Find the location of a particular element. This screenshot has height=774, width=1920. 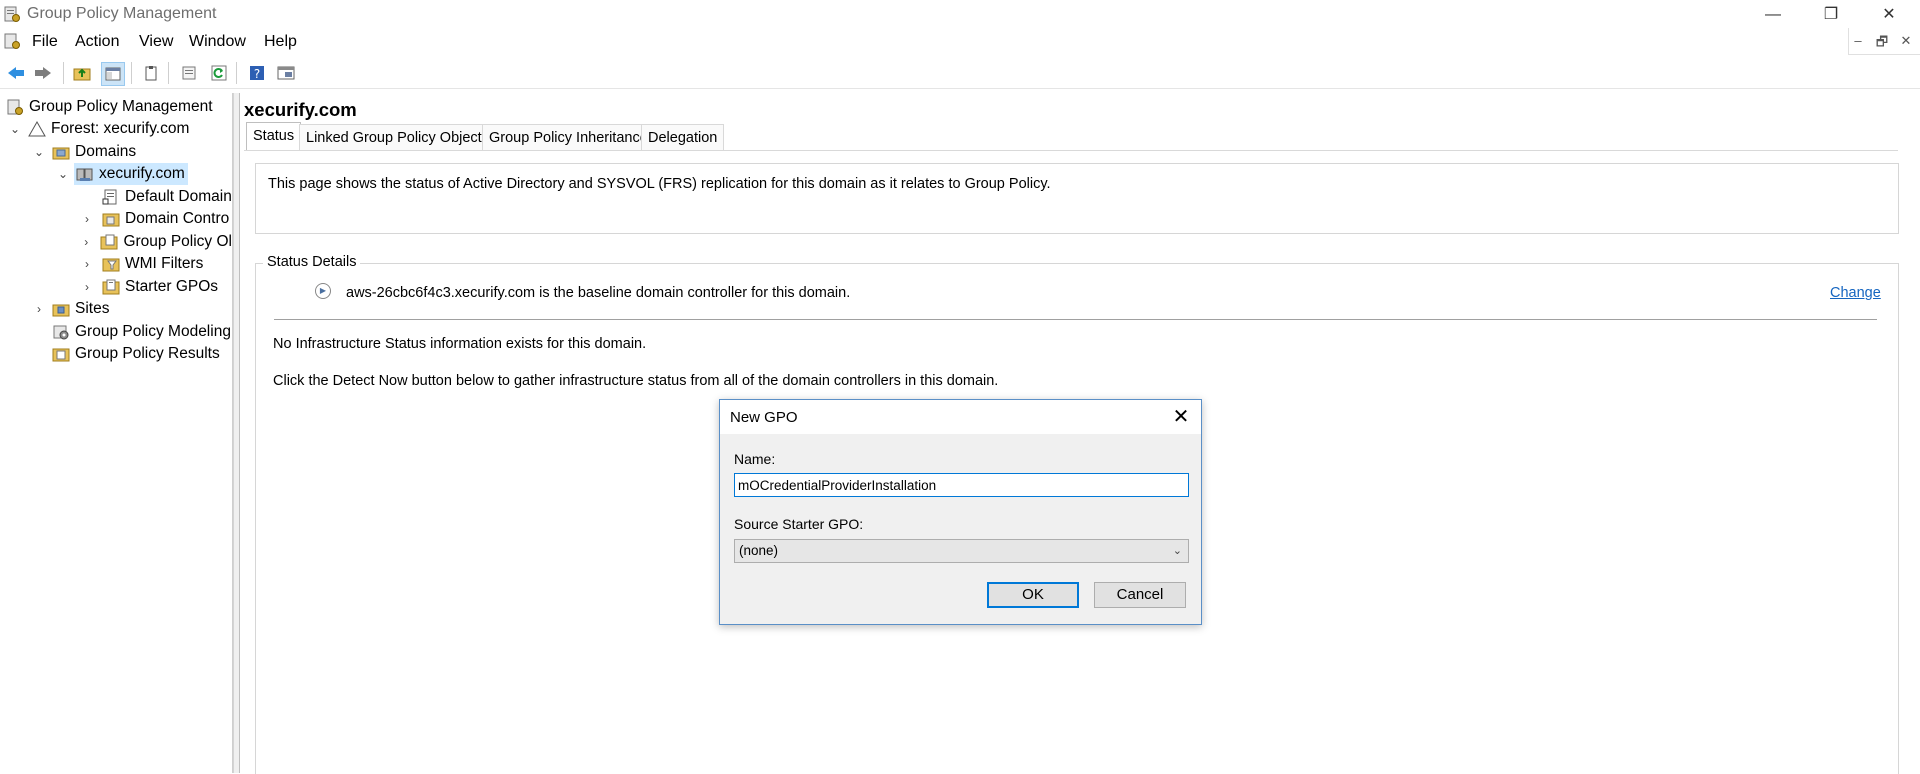

tree-node-starter-gpos: › Starter GPOs is located at coordinates (156, 287).